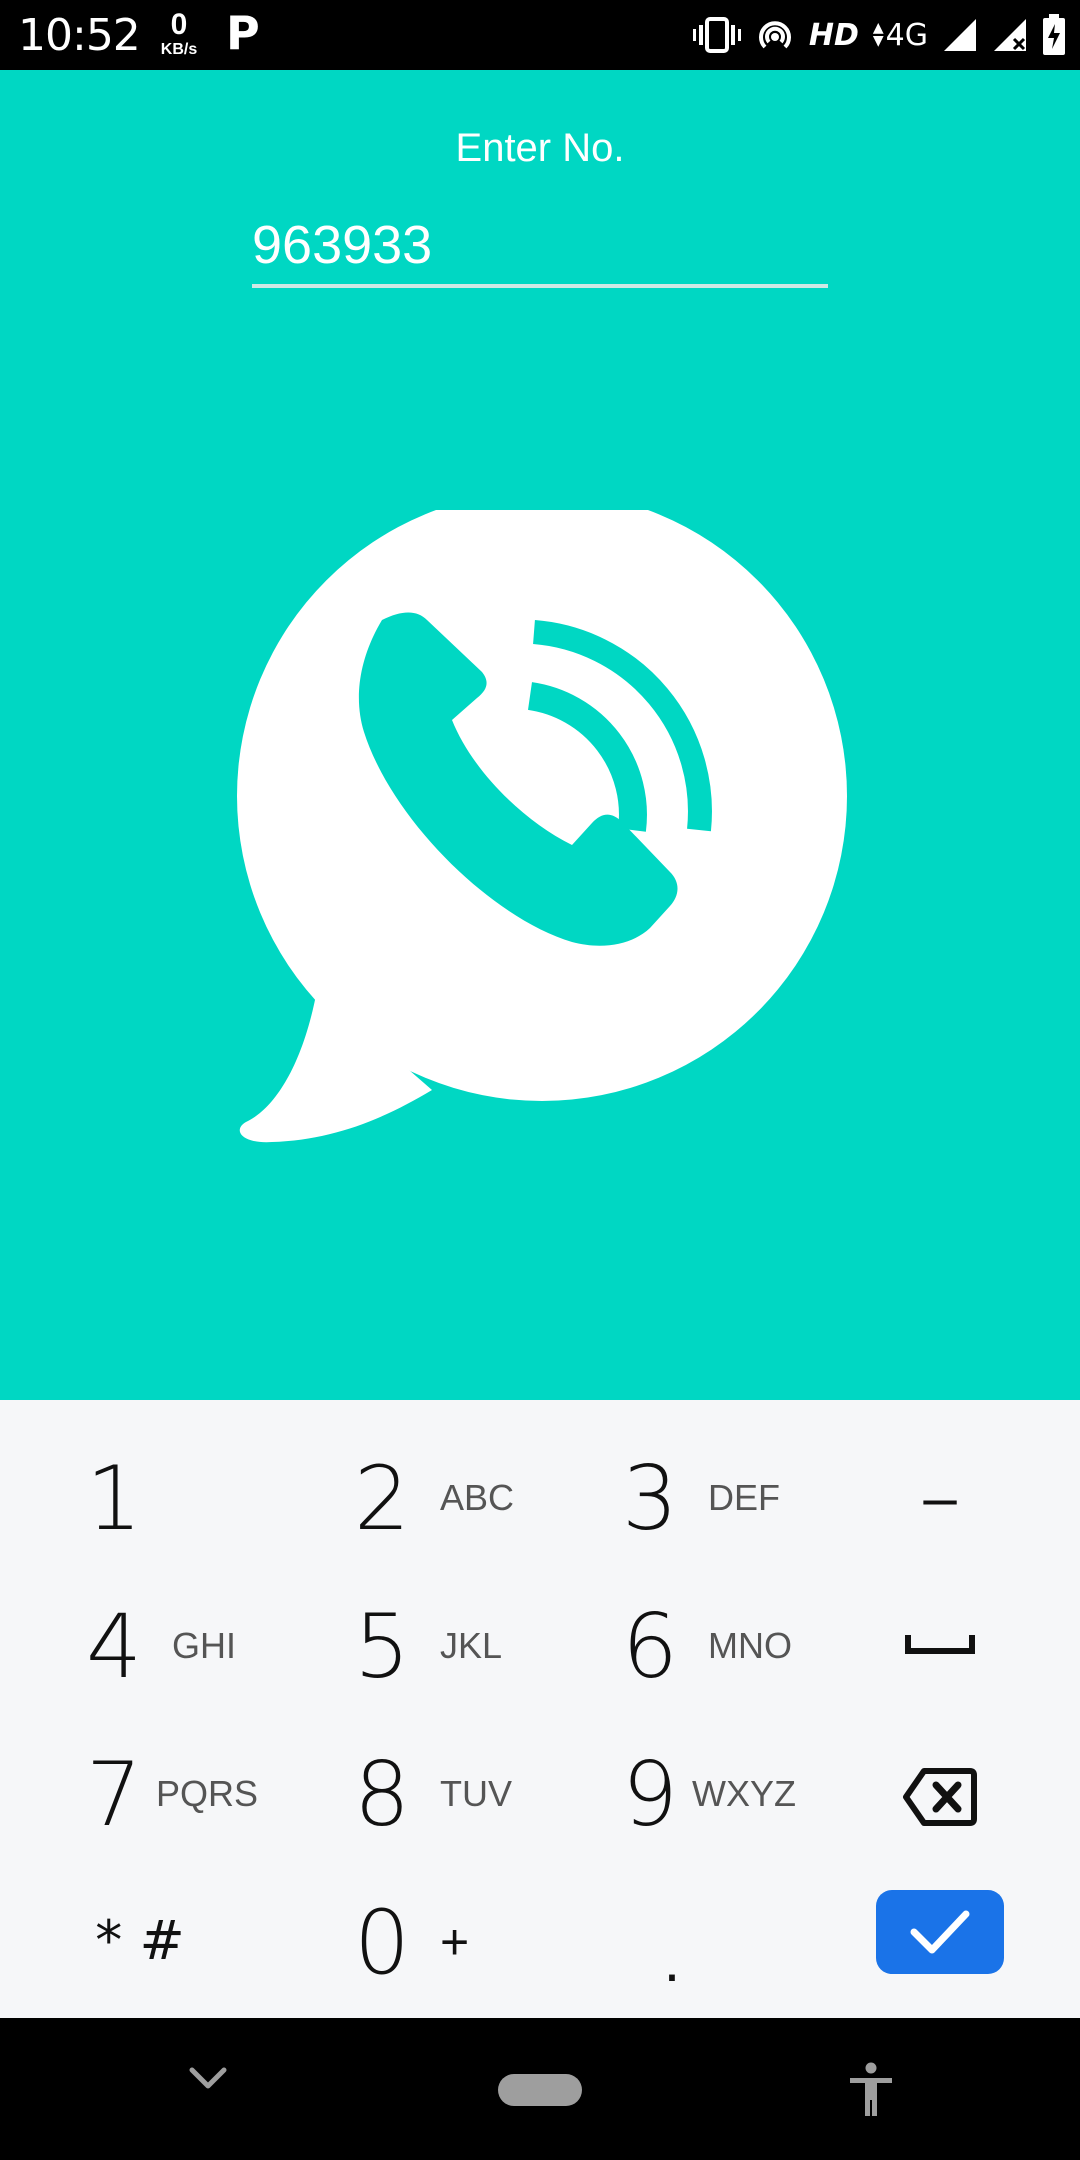  What do you see at coordinates (114, 1794) in the screenshot?
I see `key-digit: 7` at bounding box center [114, 1794].